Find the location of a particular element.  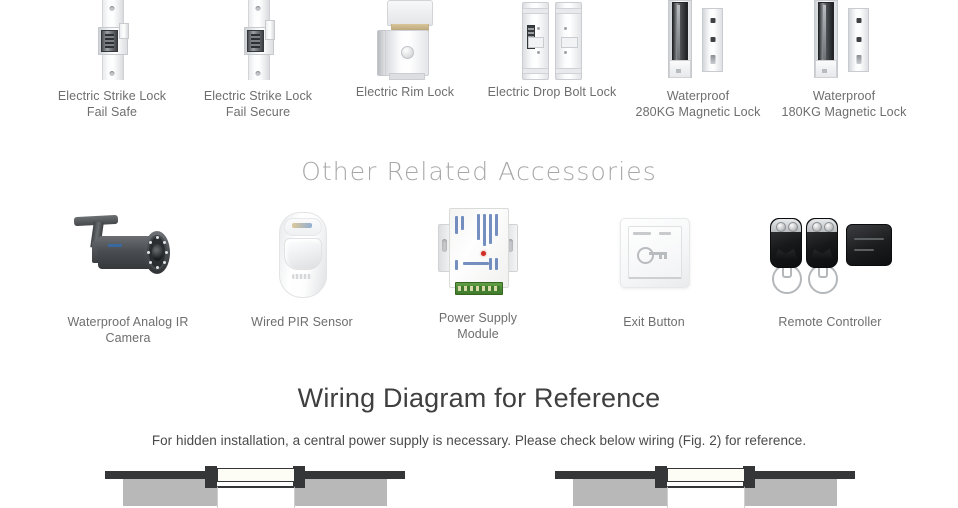

product-caption-line2: Fail Secure is located at coordinates (258, 112).